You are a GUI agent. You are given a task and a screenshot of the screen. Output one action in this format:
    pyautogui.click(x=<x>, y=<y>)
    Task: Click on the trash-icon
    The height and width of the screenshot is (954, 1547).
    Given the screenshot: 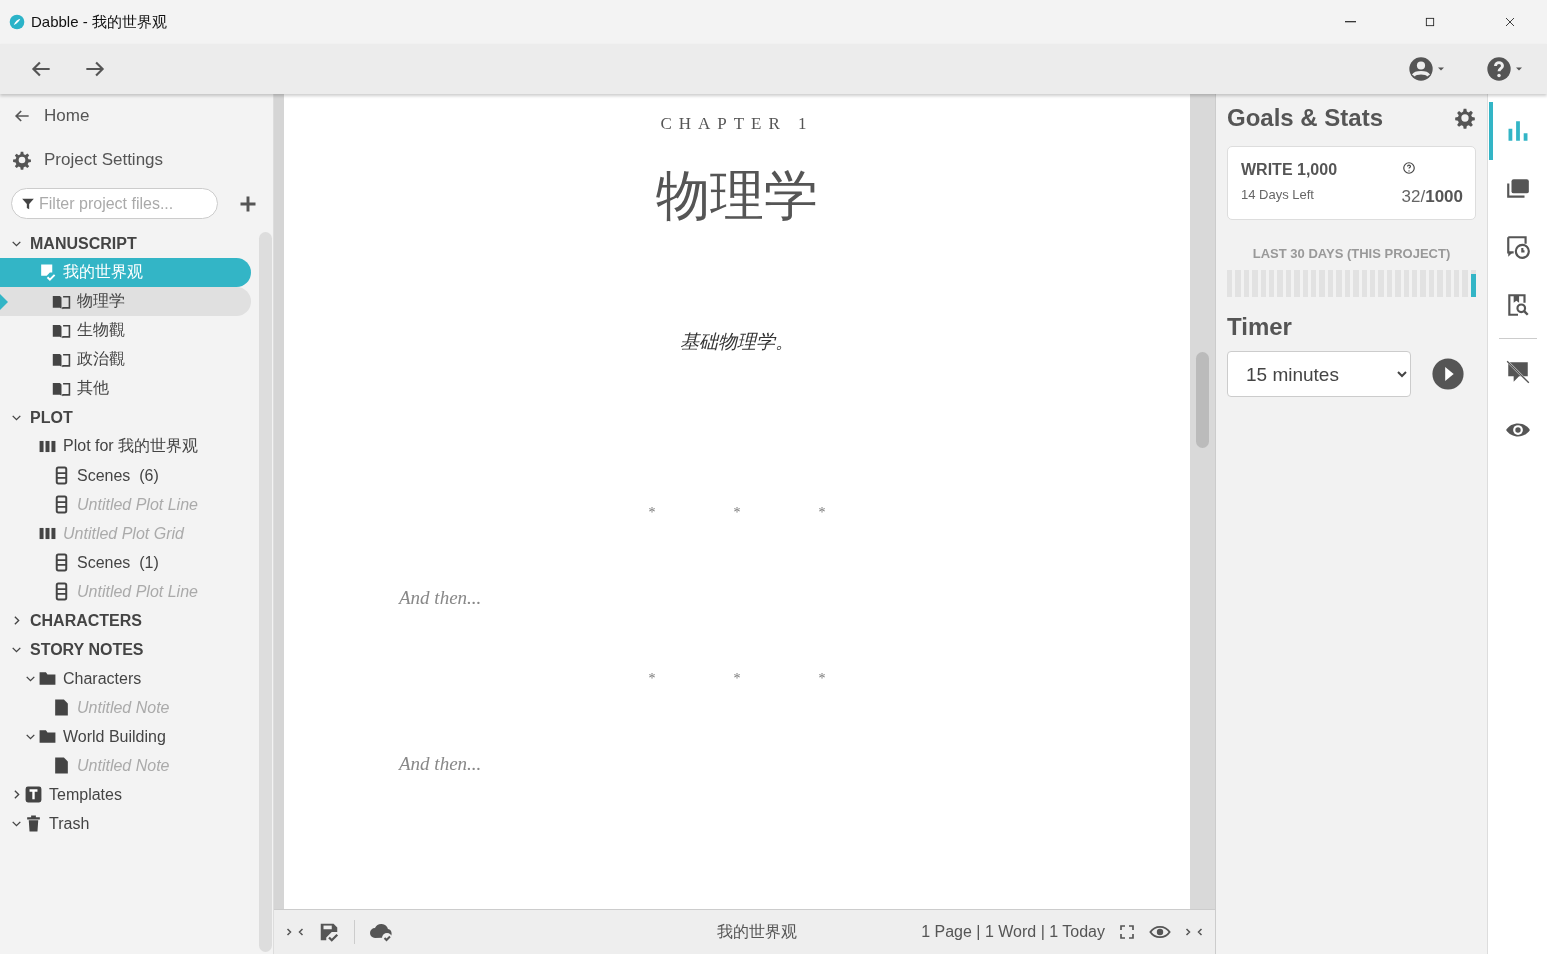 What is the action you would take?
    pyautogui.click(x=33, y=823)
    